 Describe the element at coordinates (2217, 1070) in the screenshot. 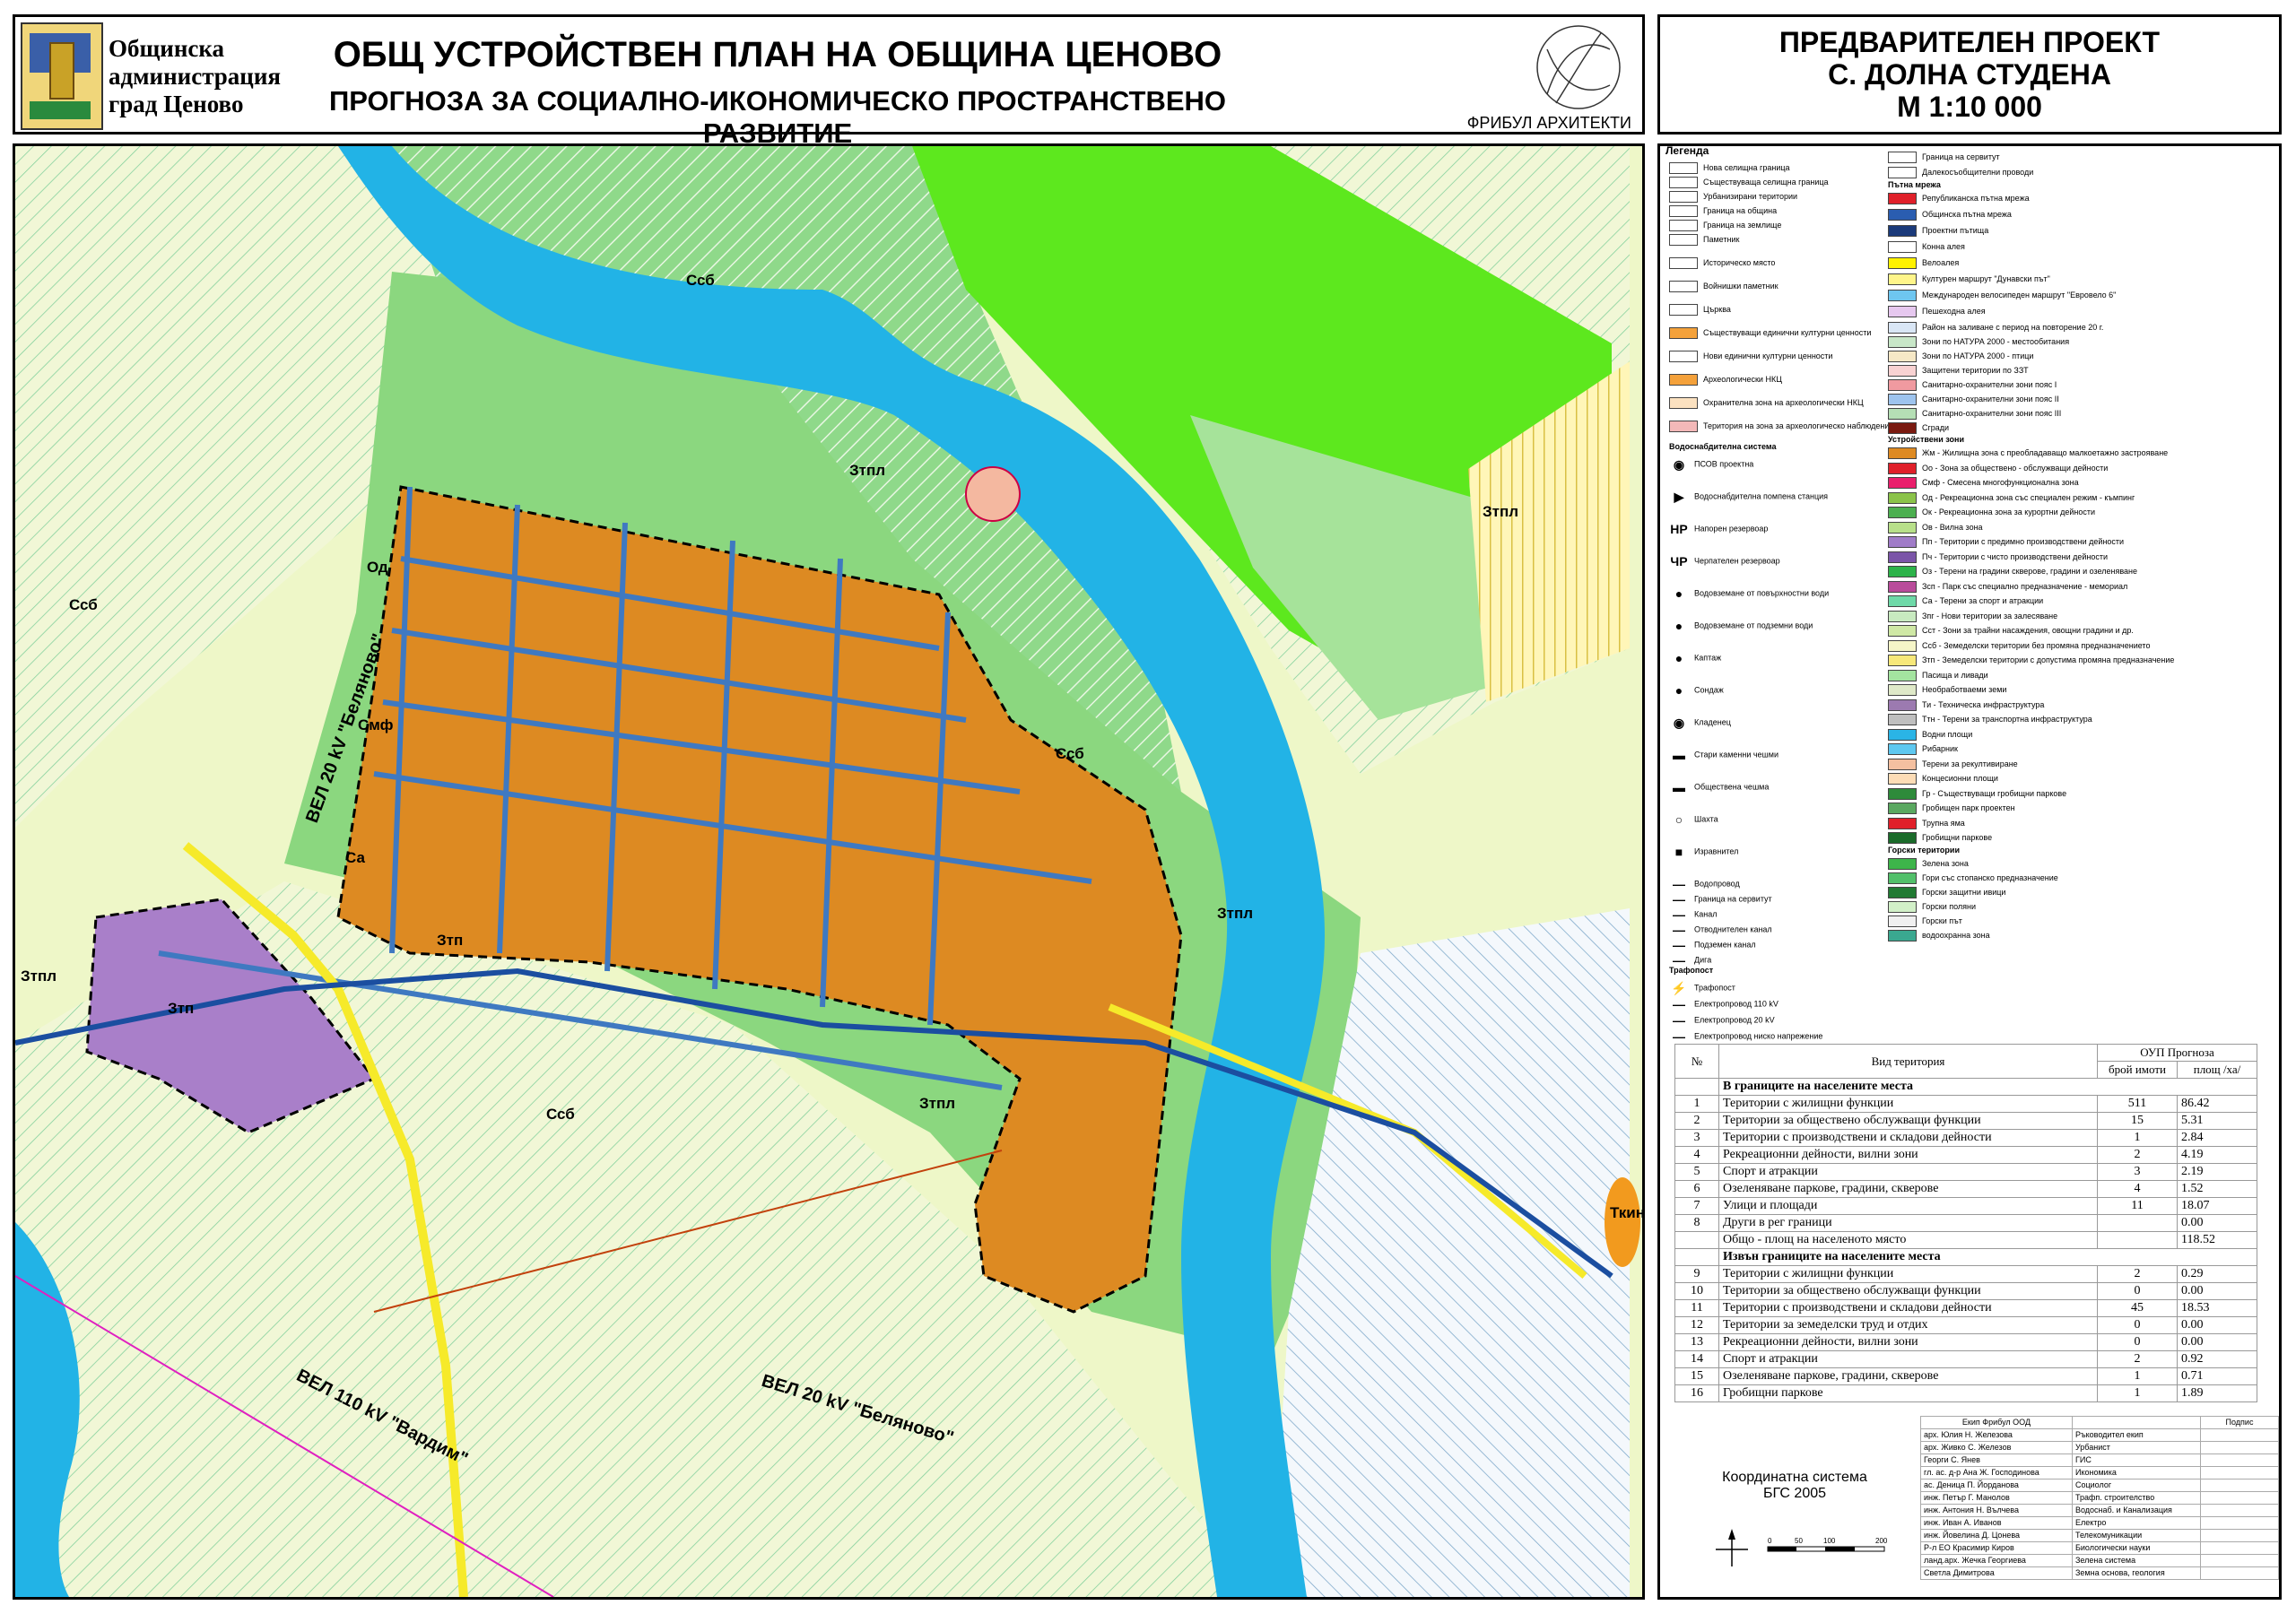

I see `col-area: площ /ха/` at that location.